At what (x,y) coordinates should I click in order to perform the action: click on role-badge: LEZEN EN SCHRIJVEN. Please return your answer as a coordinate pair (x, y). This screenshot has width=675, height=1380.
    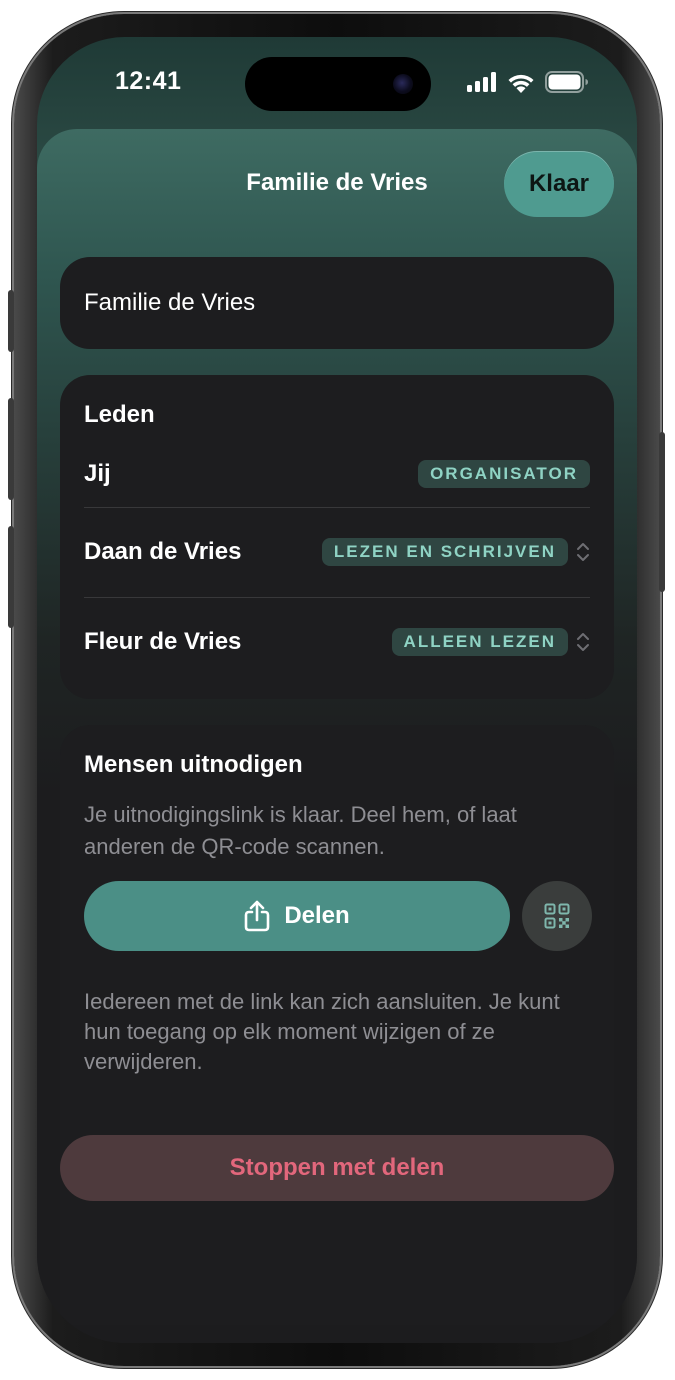
    Looking at the image, I should click on (444, 552).